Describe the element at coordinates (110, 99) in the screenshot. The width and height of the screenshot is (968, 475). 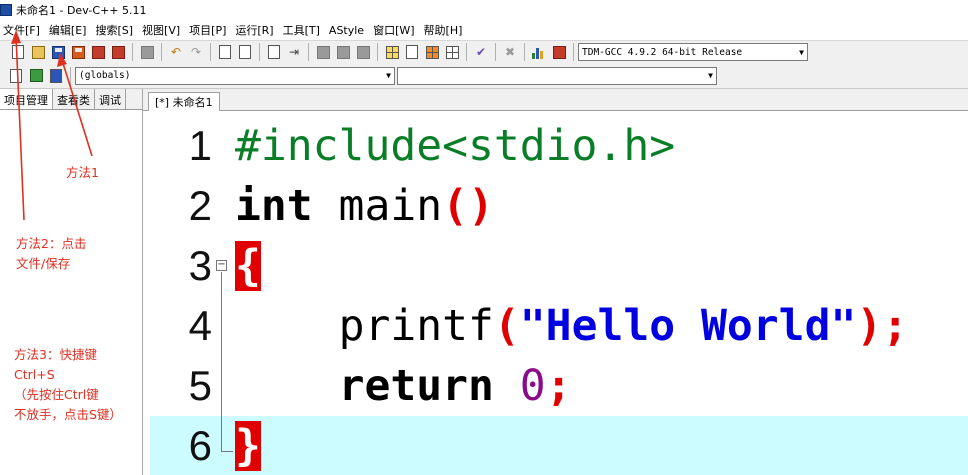
I see `tab-debug: 调试` at that location.